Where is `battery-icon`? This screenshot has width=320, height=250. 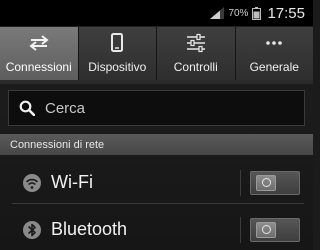
battery-icon is located at coordinates (257, 13).